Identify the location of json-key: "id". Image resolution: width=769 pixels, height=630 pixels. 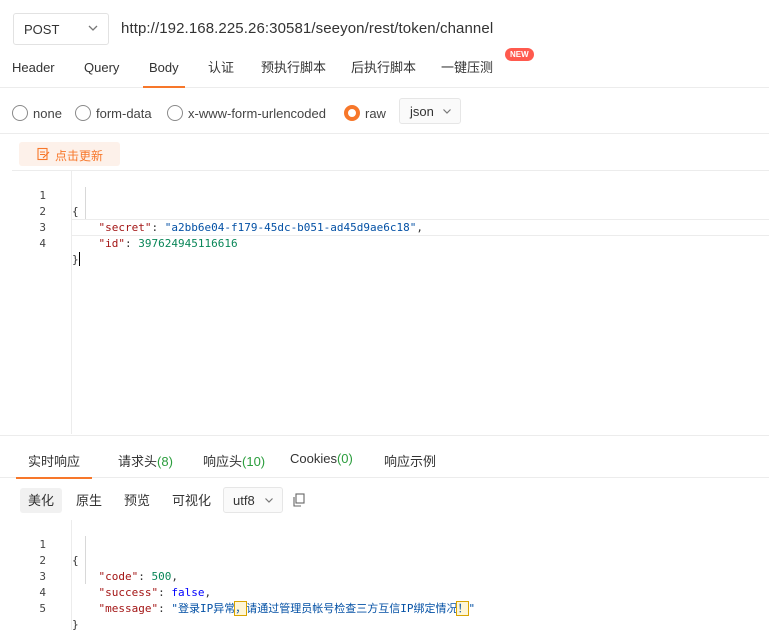
(112, 243).